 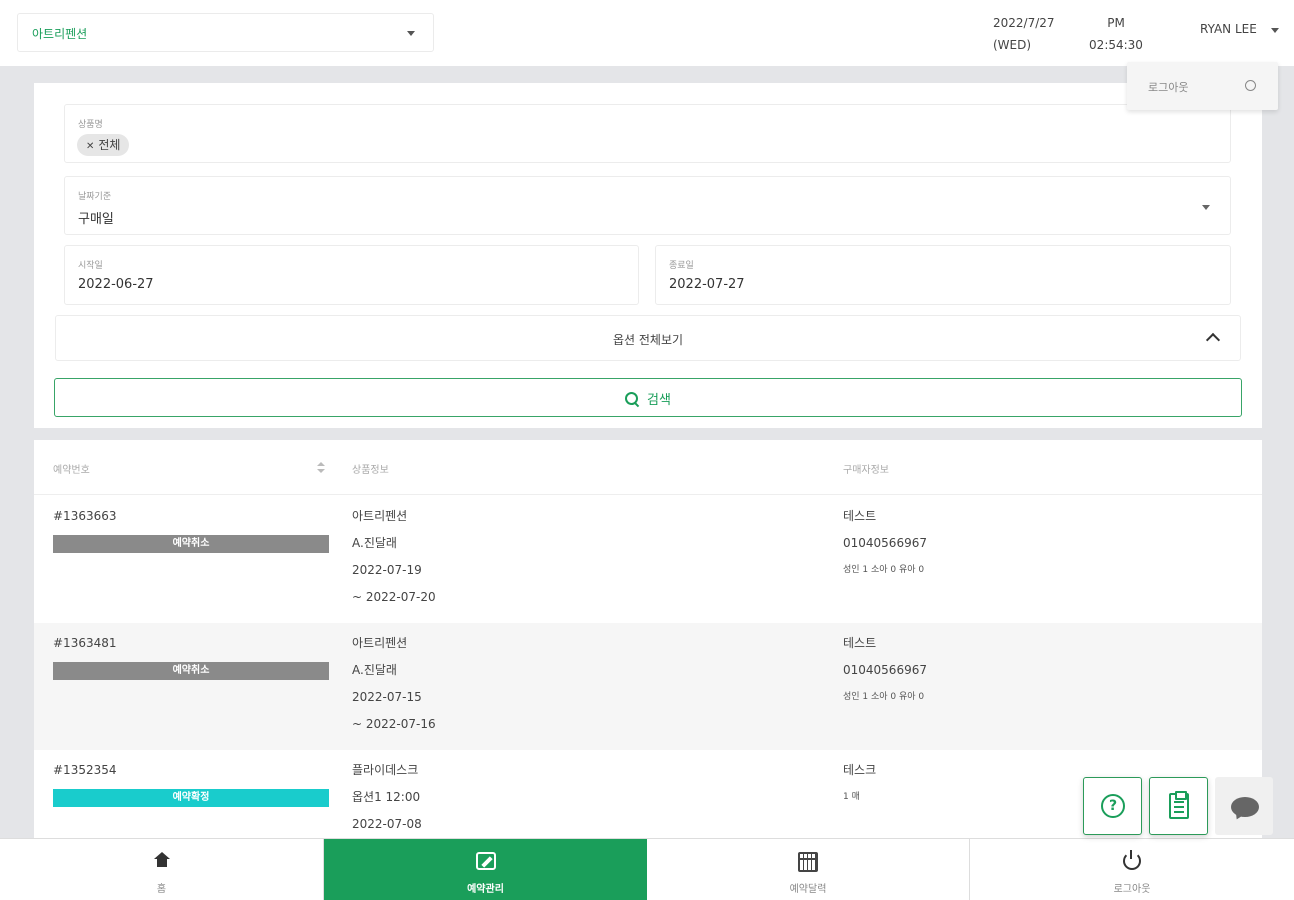 I want to click on nav-logout: 로그아웃, so click(x=1132, y=869).